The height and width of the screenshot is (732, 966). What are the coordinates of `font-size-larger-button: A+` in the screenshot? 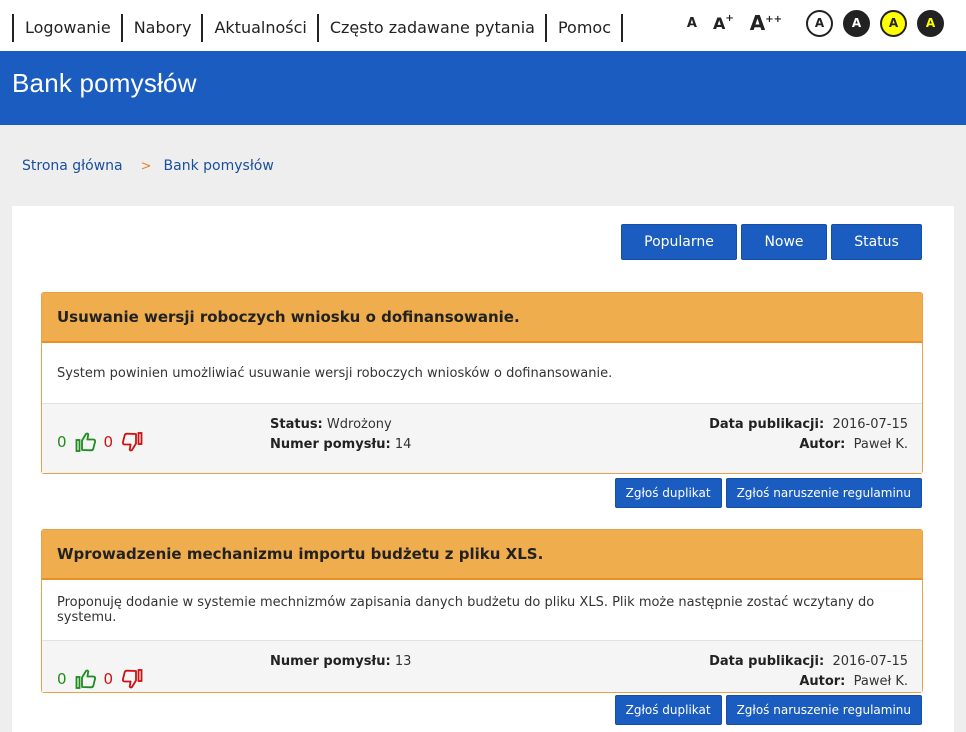 It's located at (723, 23).